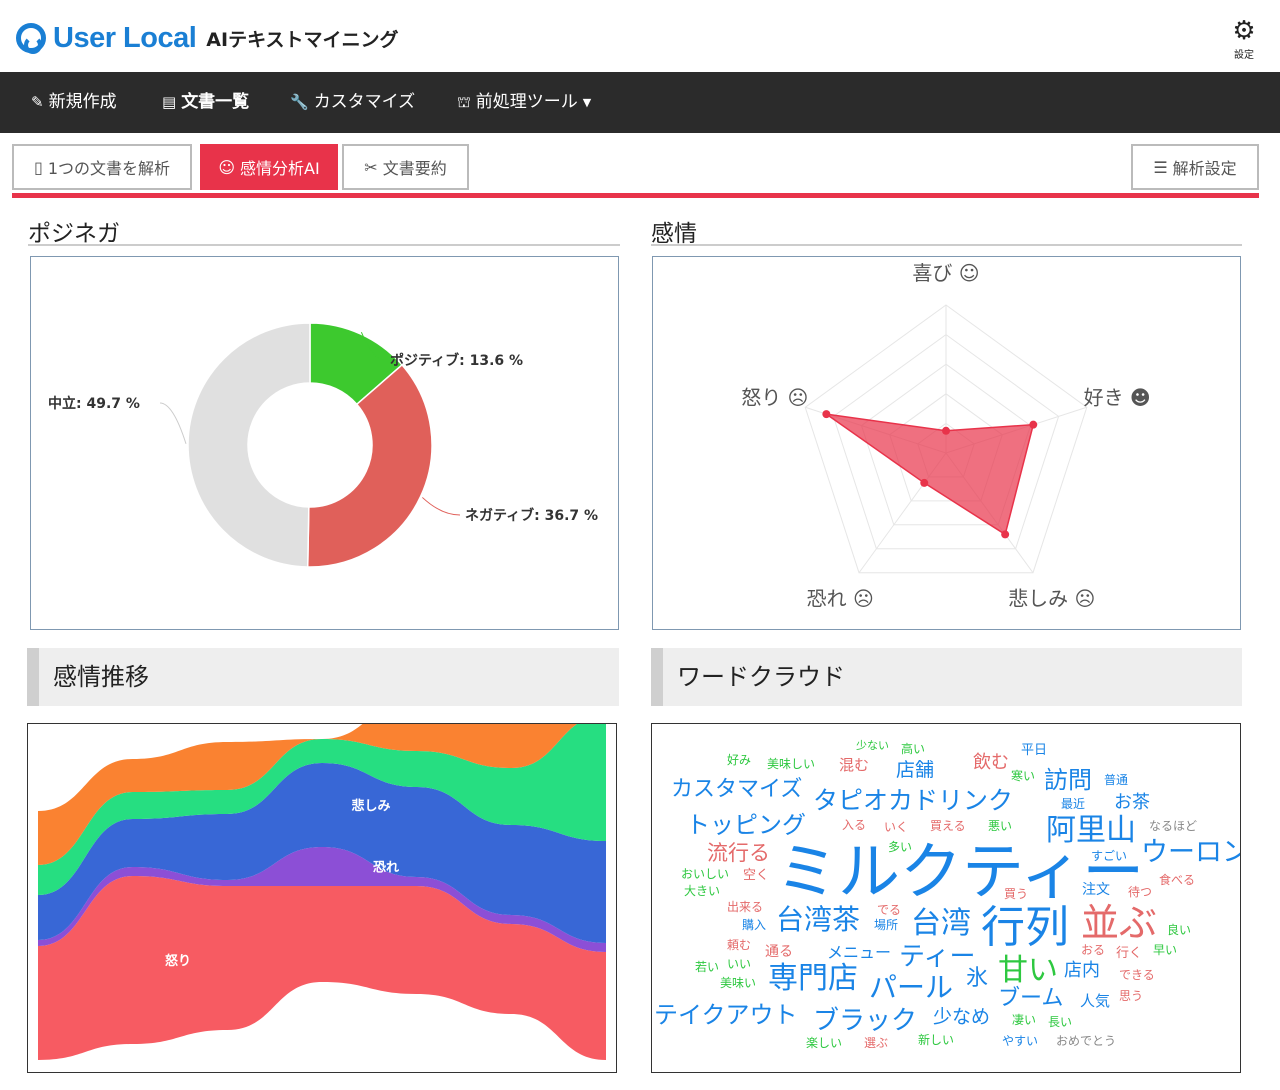  Describe the element at coordinates (1023, 776) in the screenshot. I see `wordcloud-word: 寒い` at that location.